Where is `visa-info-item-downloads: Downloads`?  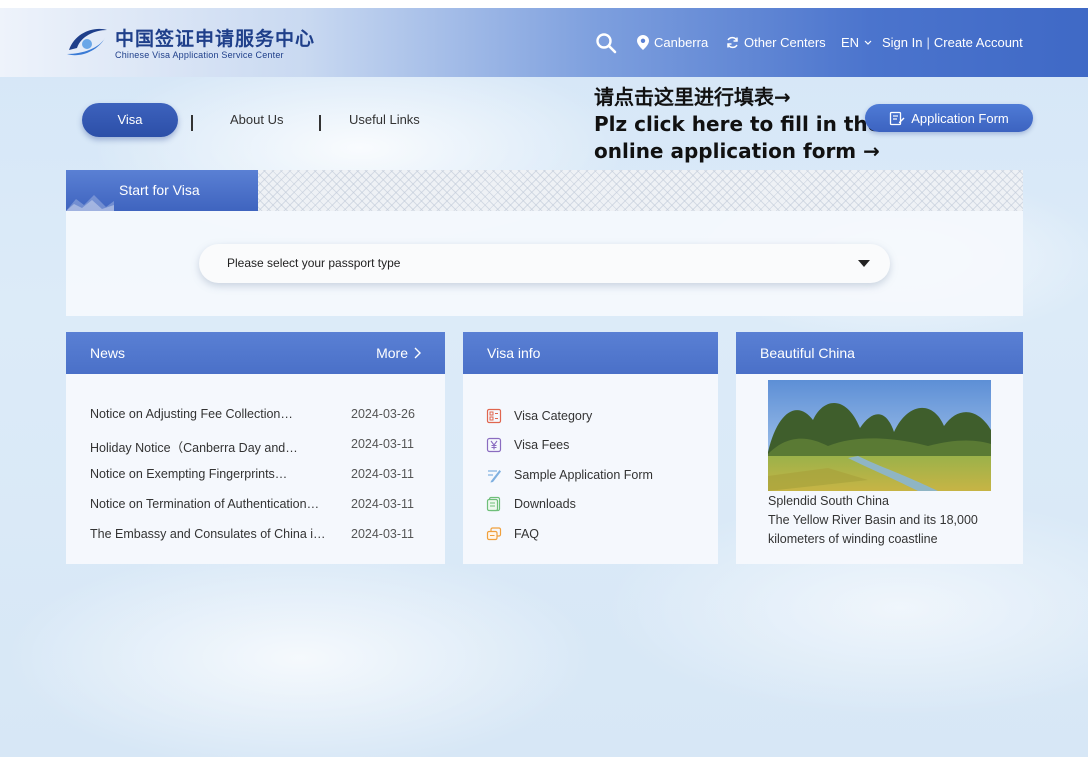 visa-info-item-downloads: Downloads is located at coordinates (531, 504).